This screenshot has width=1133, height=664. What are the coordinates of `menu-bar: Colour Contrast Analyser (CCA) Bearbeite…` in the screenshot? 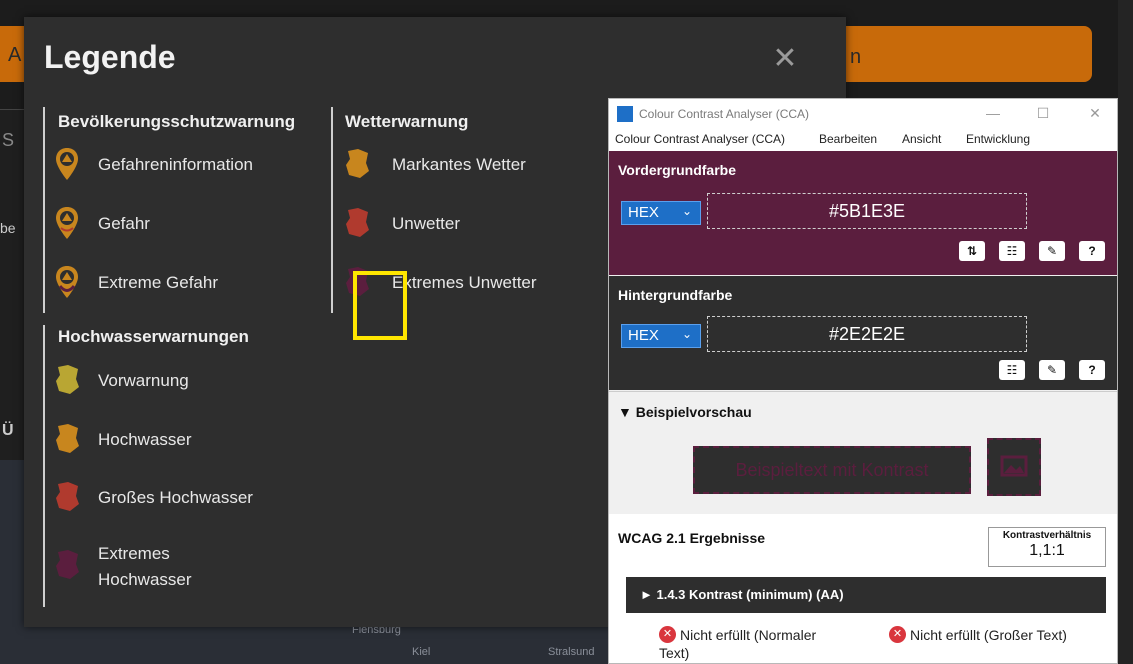 It's located at (863, 140).